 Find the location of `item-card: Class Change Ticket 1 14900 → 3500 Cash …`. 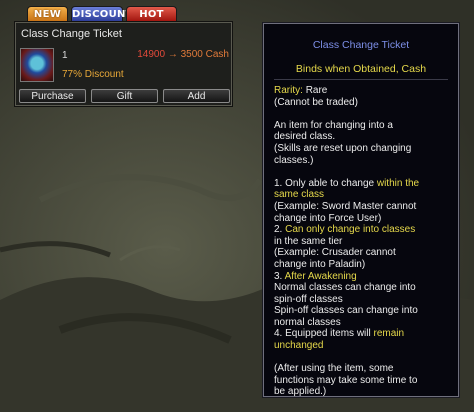

item-card: Class Change Ticket 1 14900 → 3500 Cash … is located at coordinates (123, 64).